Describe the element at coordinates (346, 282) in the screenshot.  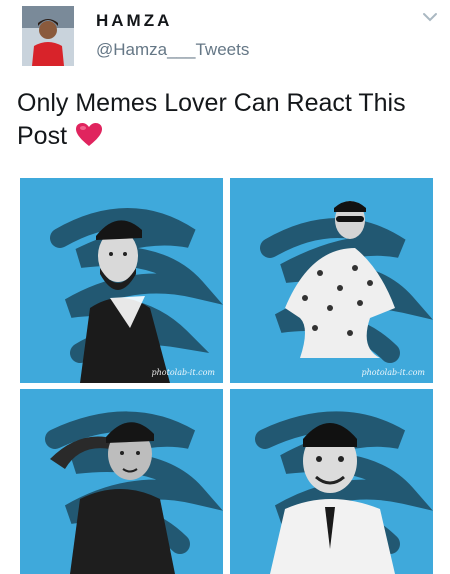
I see `portrait-sunglasses-patterned-shirt-image` at that location.